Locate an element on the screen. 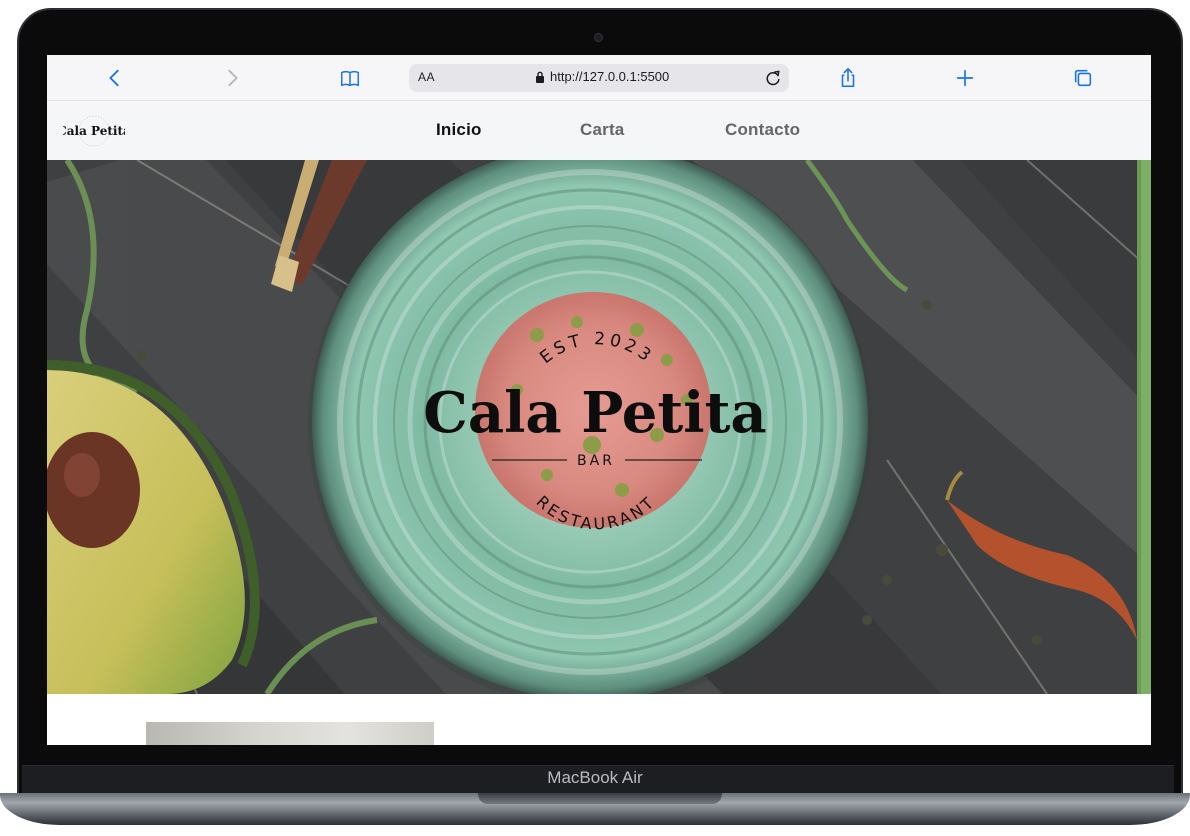  nav-carta: Carta is located at coordinates (602, 130).